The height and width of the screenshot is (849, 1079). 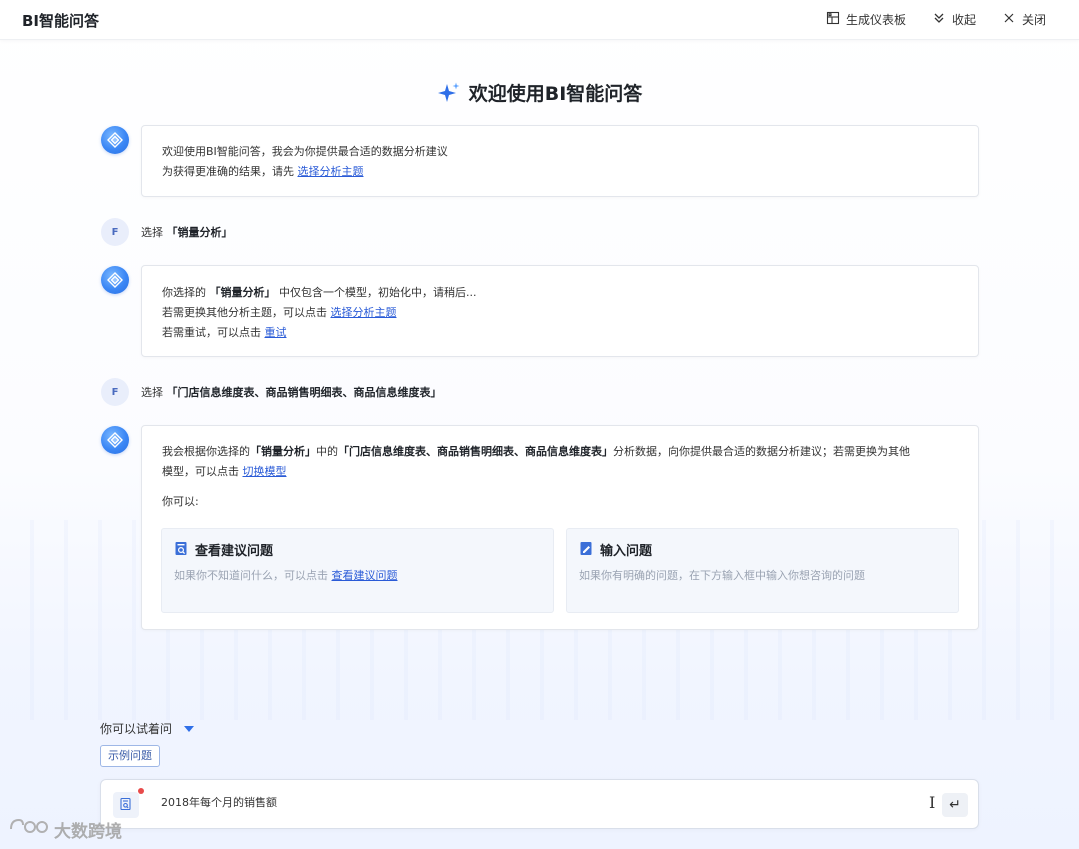 I want to click on text-segment: 你选择的, so click(x=186, y=292).